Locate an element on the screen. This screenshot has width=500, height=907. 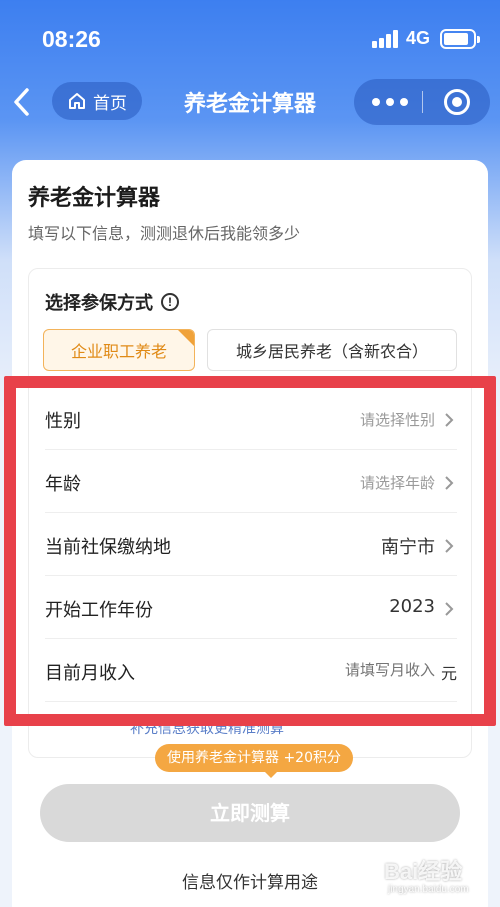
gender-value: 请选择性别 is located at coordinates (397, 420).